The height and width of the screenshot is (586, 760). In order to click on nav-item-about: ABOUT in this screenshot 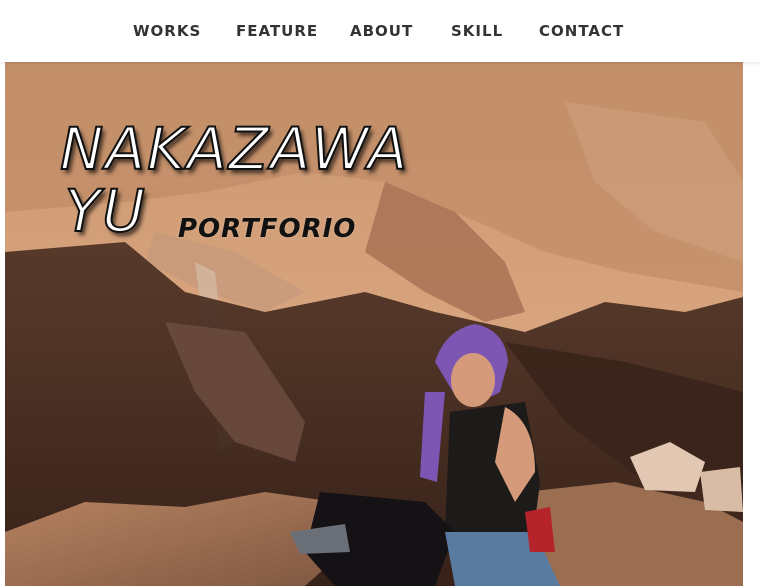, I will do `click(381, 31)`.